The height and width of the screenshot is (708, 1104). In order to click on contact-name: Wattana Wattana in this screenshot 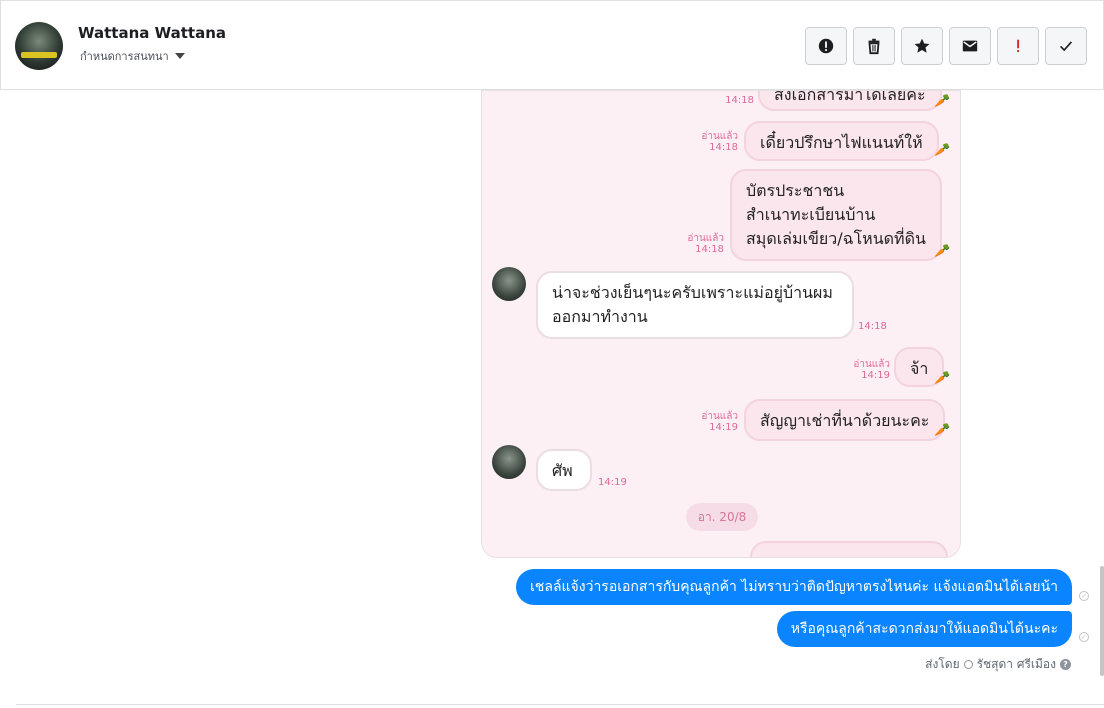, I will do `click(152, 33)`.